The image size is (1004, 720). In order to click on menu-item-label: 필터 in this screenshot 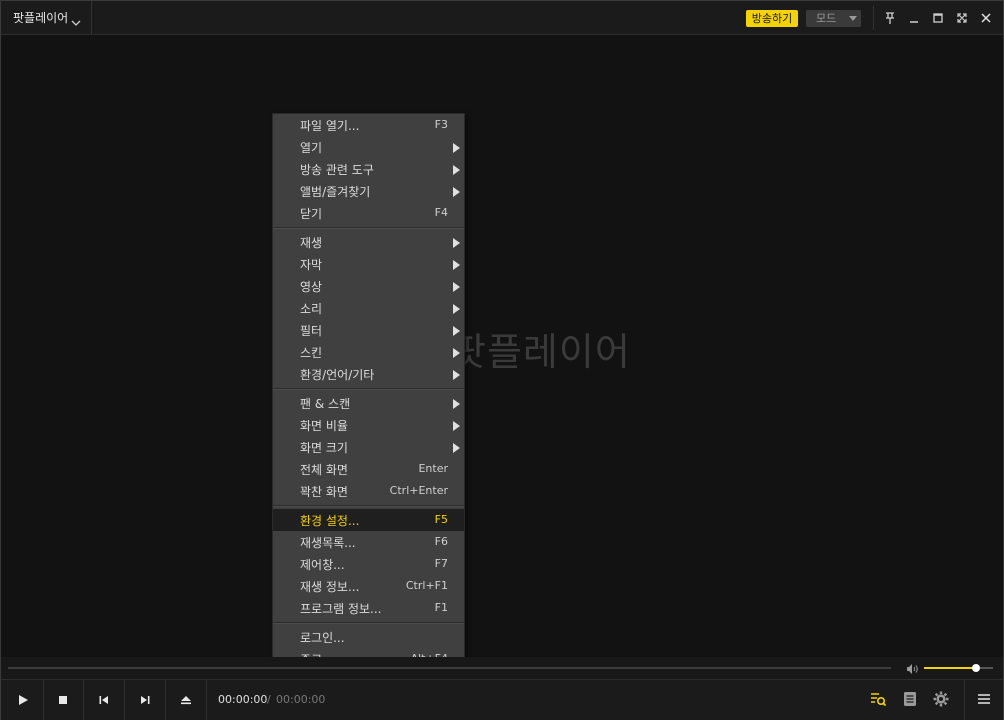, I will do `click(311, 331)`.